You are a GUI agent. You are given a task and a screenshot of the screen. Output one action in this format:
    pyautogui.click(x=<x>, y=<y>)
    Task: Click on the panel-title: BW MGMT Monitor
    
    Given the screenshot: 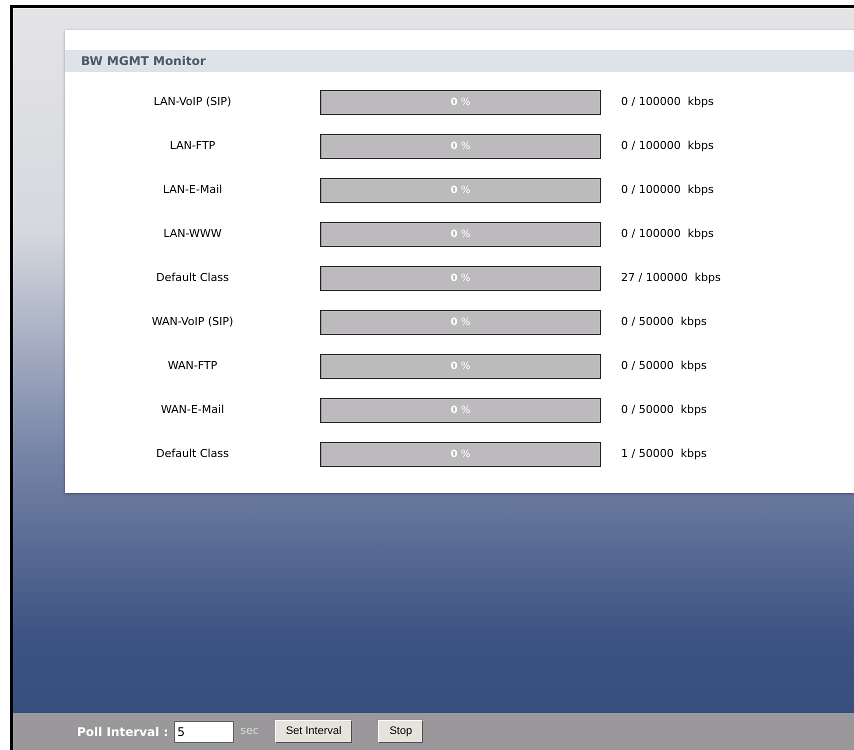 What is the action you would take?
    pyautogui.click(x=143, y=61)
    